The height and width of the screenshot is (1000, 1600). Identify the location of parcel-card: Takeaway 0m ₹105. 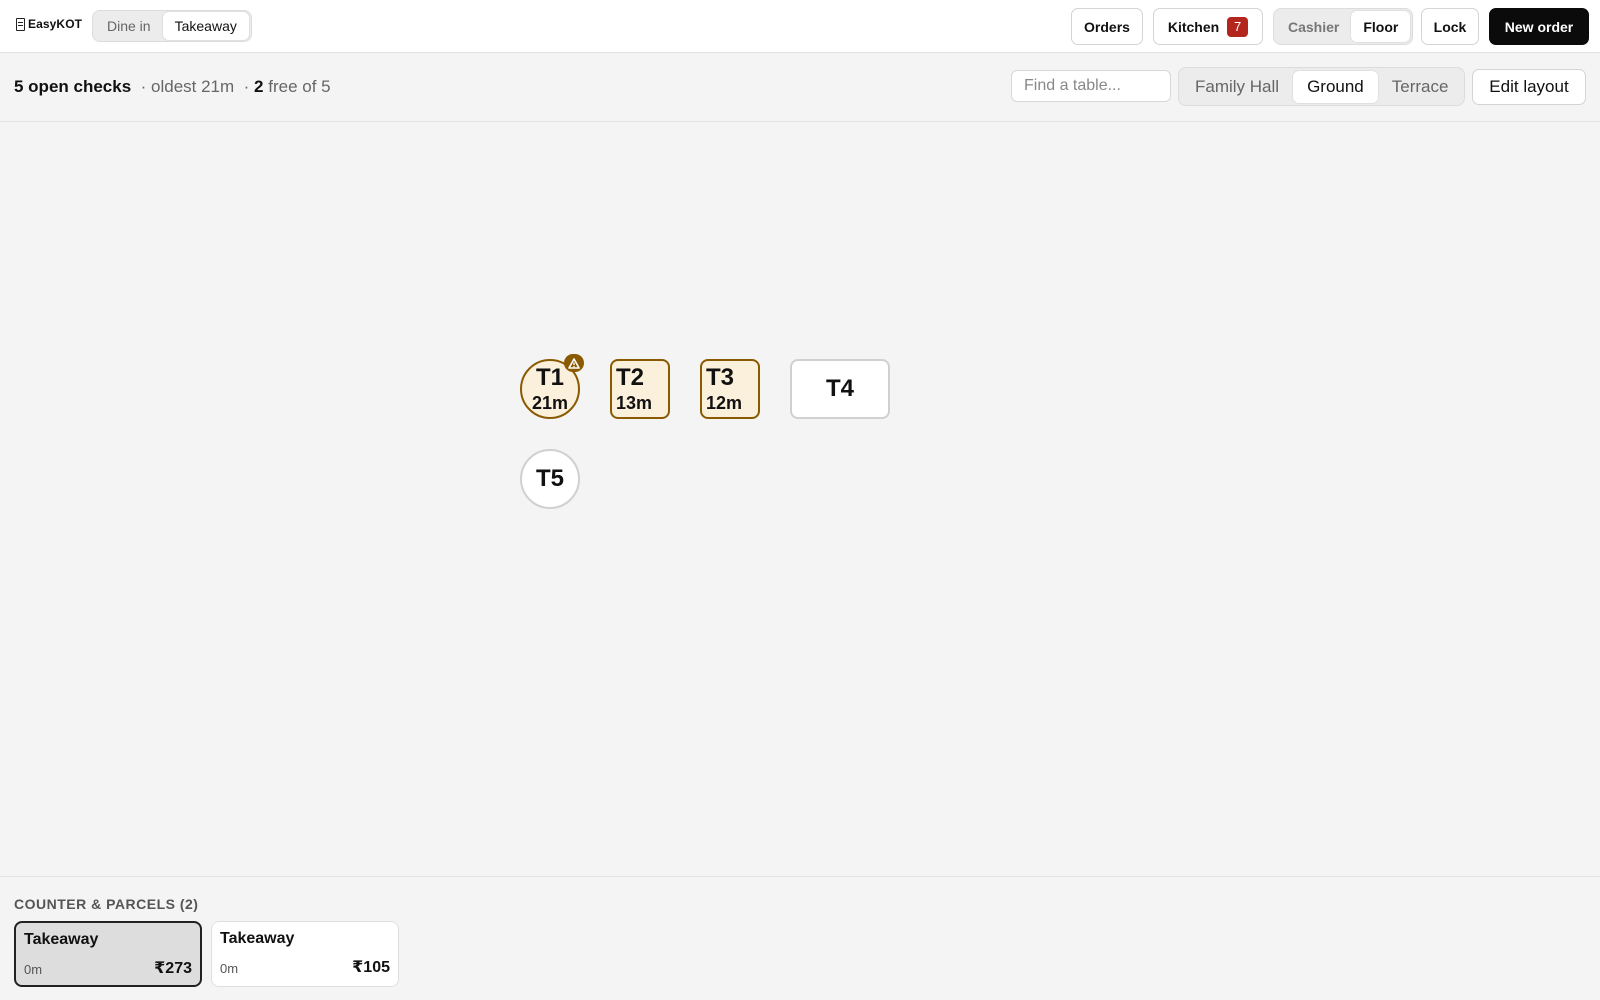
(305, 954).